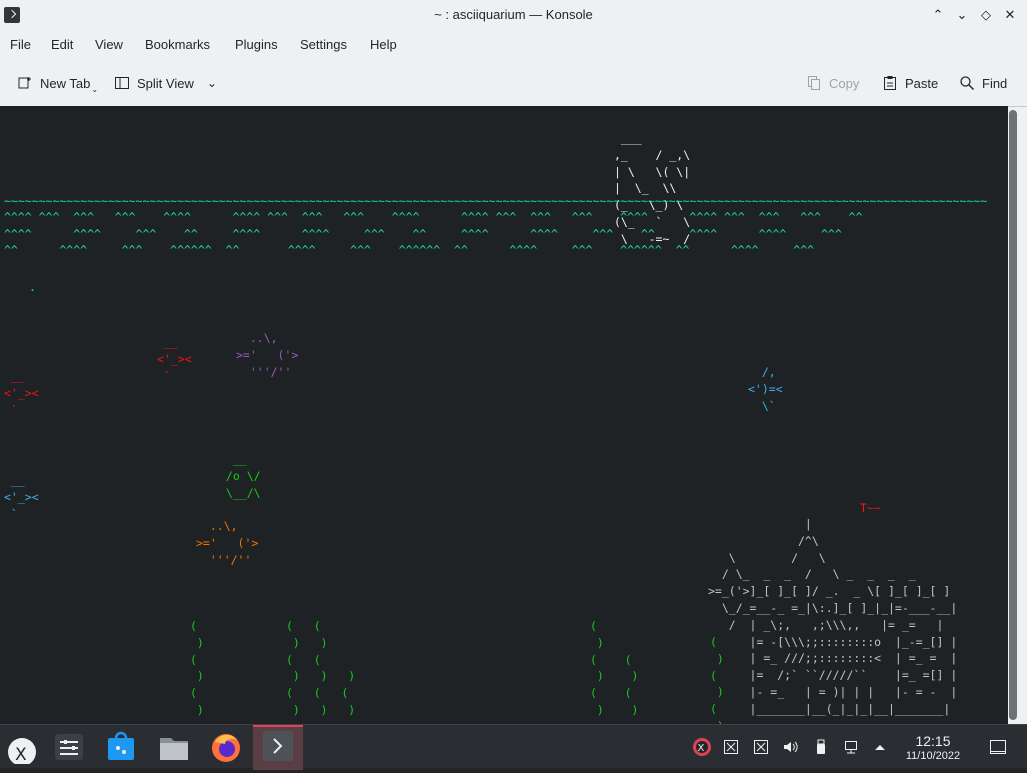 The width and height of the screenshot is (1027, 773). I want to click on copy-icon, so click(814, 83).